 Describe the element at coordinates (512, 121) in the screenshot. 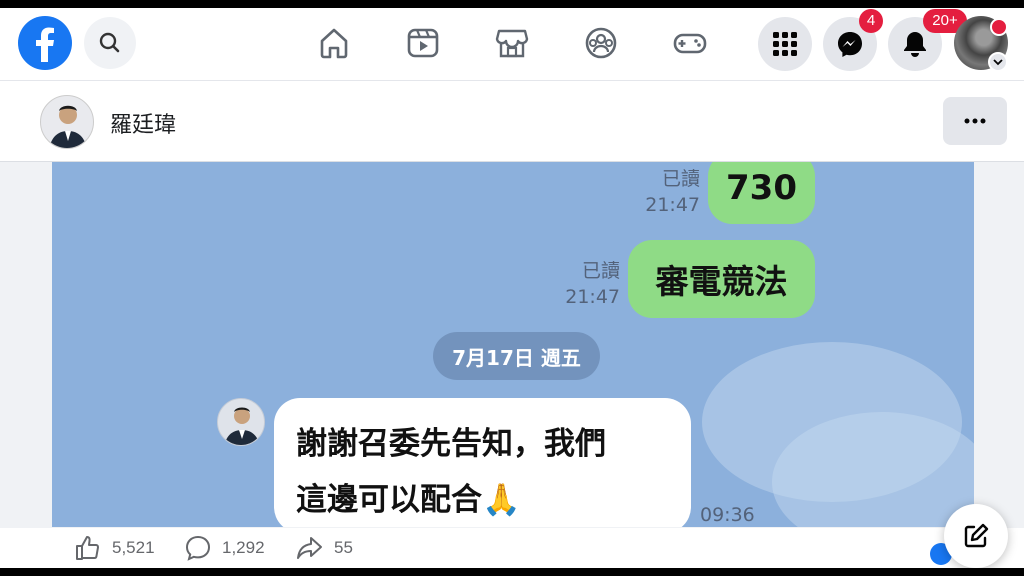

I see `post-header: 羅廷瑋` at that location.